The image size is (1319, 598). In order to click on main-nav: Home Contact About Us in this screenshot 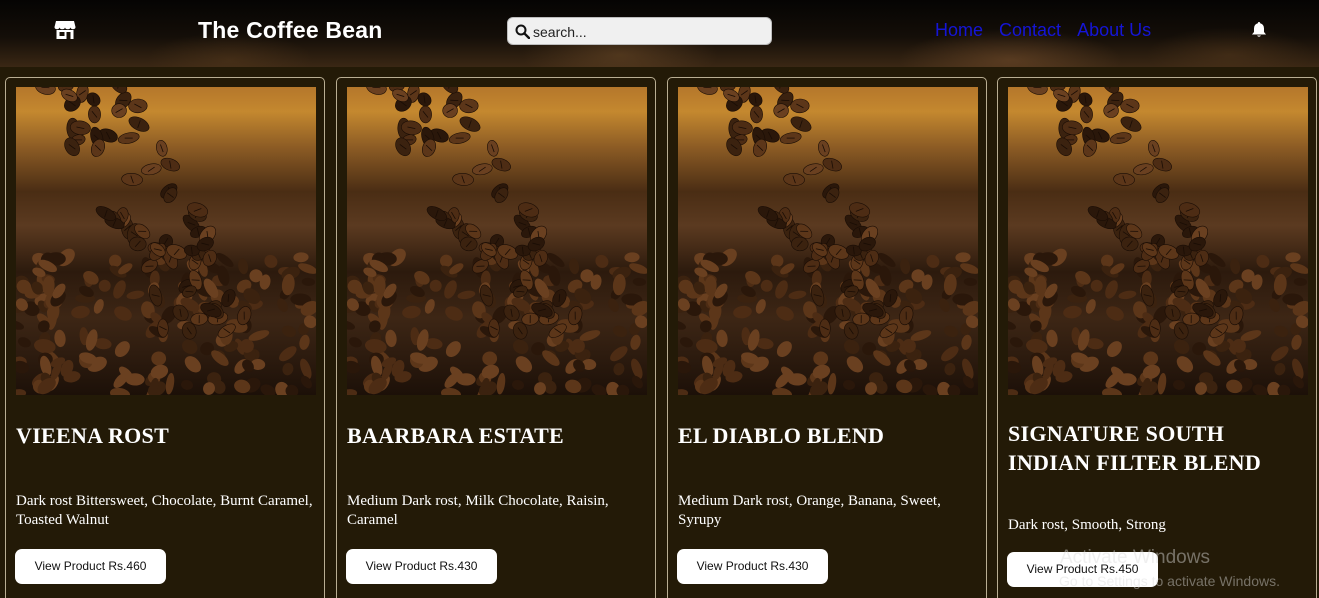, I will do `click(1051, 30)`.